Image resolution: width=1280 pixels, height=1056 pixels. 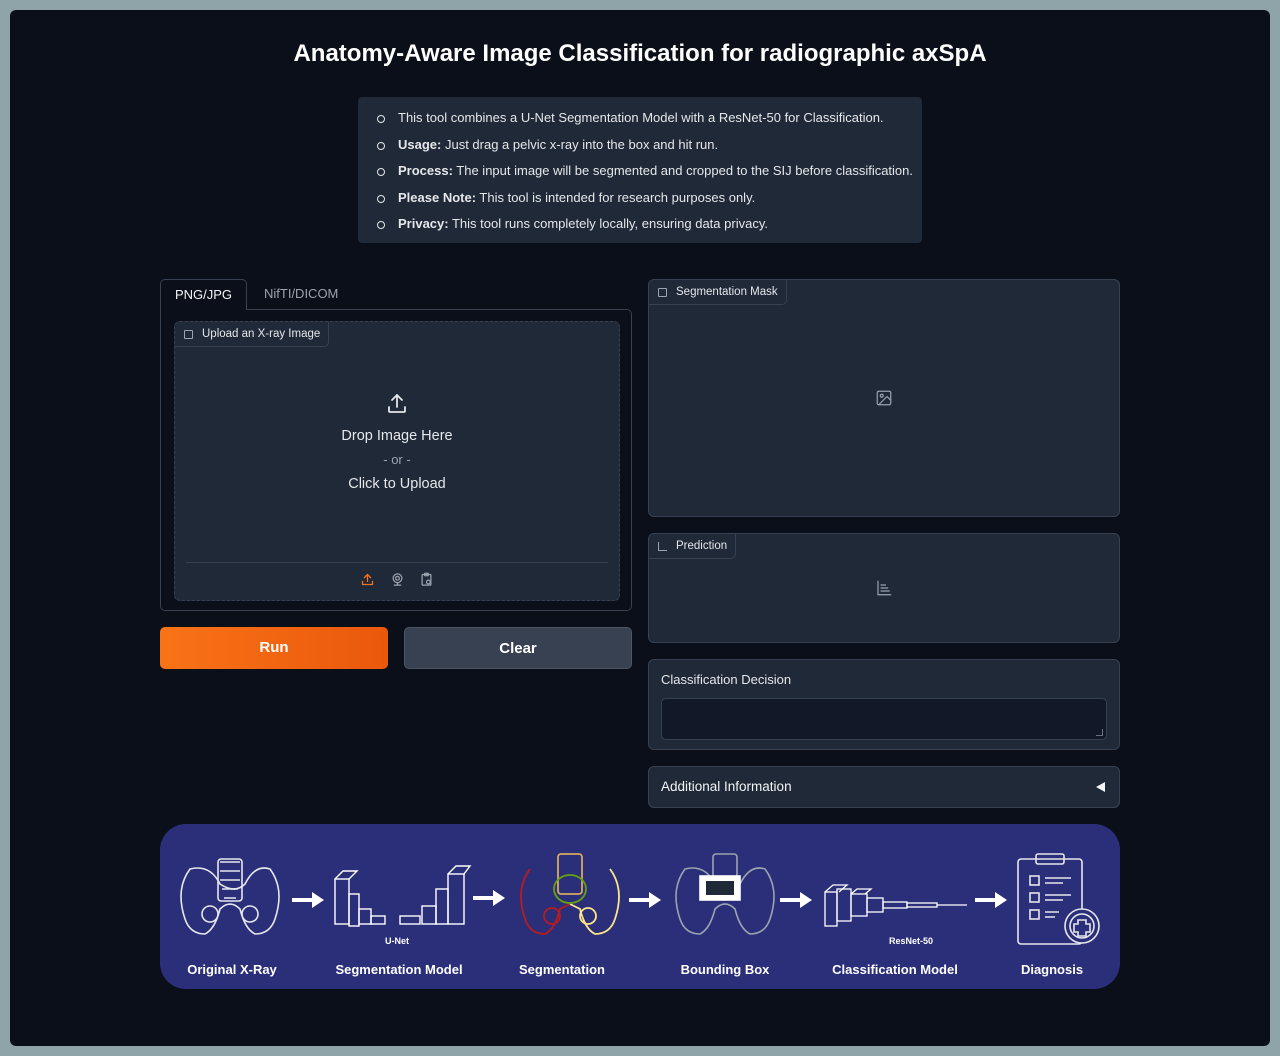 What do you see at coordinates (1058, 899) in the screenshot?
I see `diagnosis-clipboard-icon` at bounding box center [1058, 899].